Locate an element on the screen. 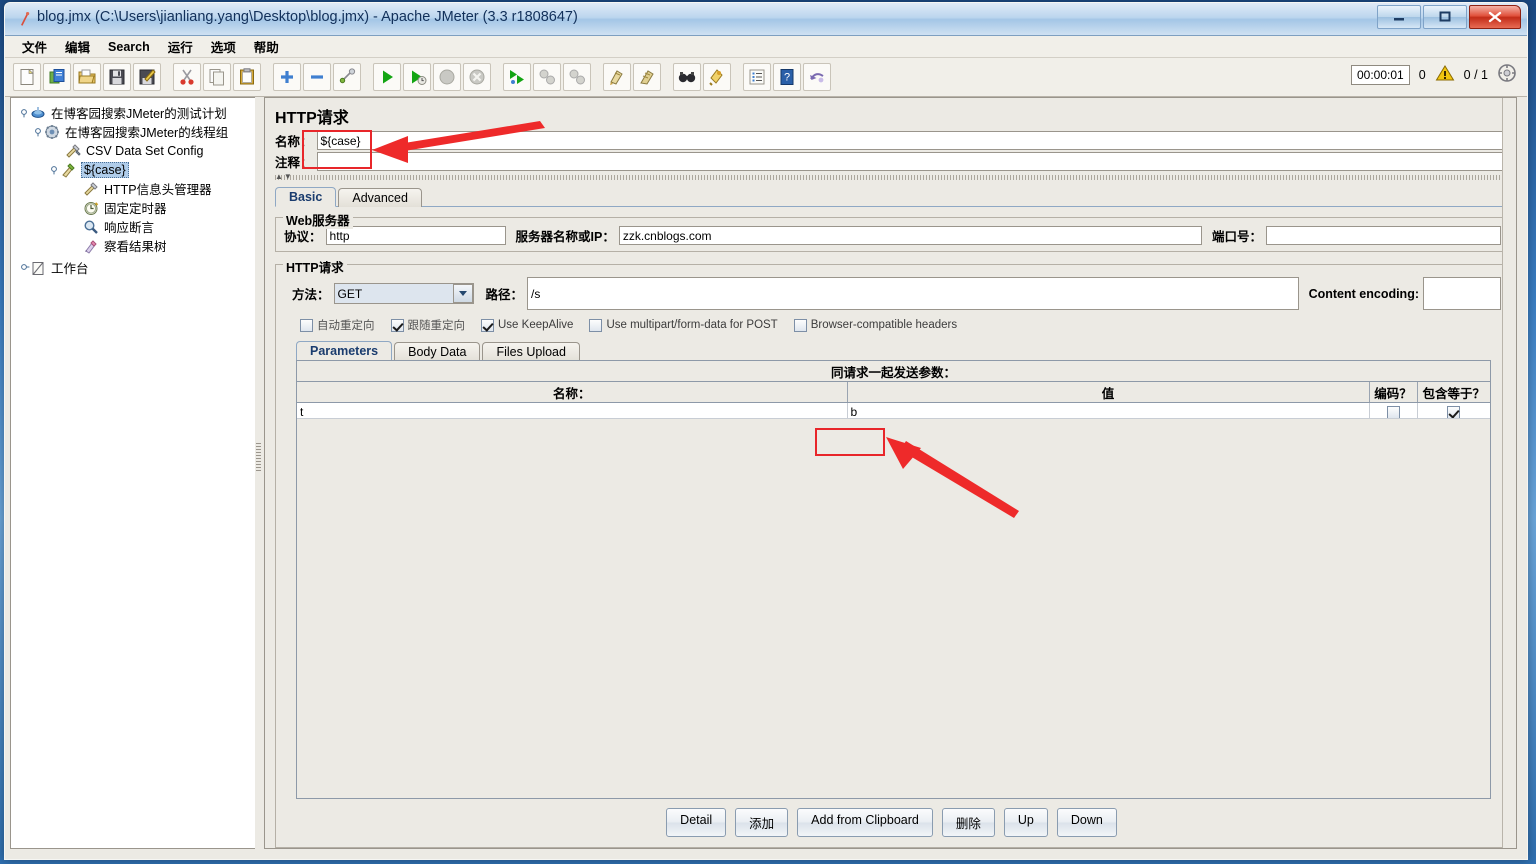 The height and width of the screenshot is (864, 1536). server-name-or-ip-input: zzk.cnblogs.com is located at coordinates (910, 235).